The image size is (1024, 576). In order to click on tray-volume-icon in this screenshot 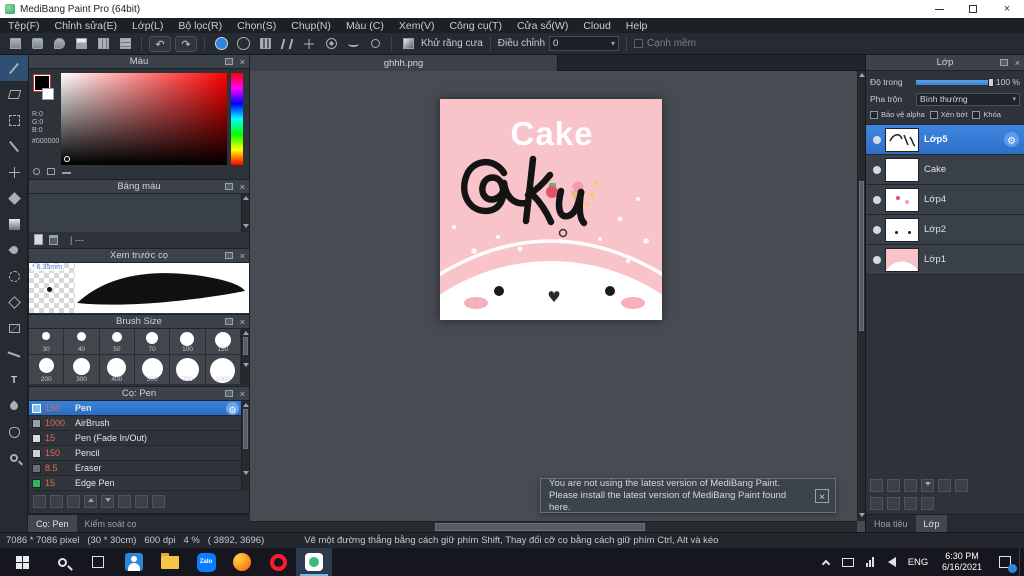, I will do `click(892, 562)`.